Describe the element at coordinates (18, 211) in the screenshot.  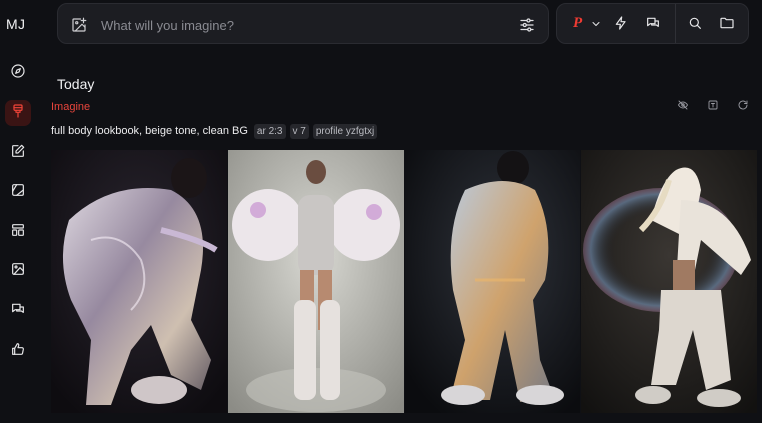
I see `sidebar: MJ` at that location.